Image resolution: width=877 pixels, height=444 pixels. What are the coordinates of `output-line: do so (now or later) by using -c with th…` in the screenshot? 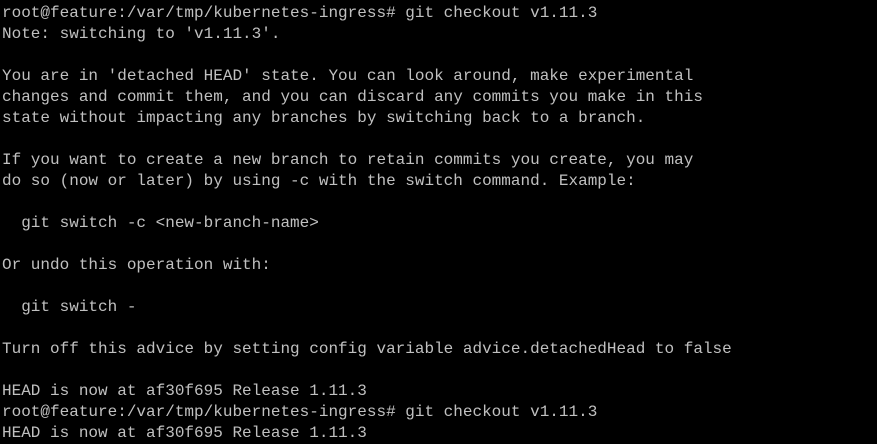 It's located at (319, 181).